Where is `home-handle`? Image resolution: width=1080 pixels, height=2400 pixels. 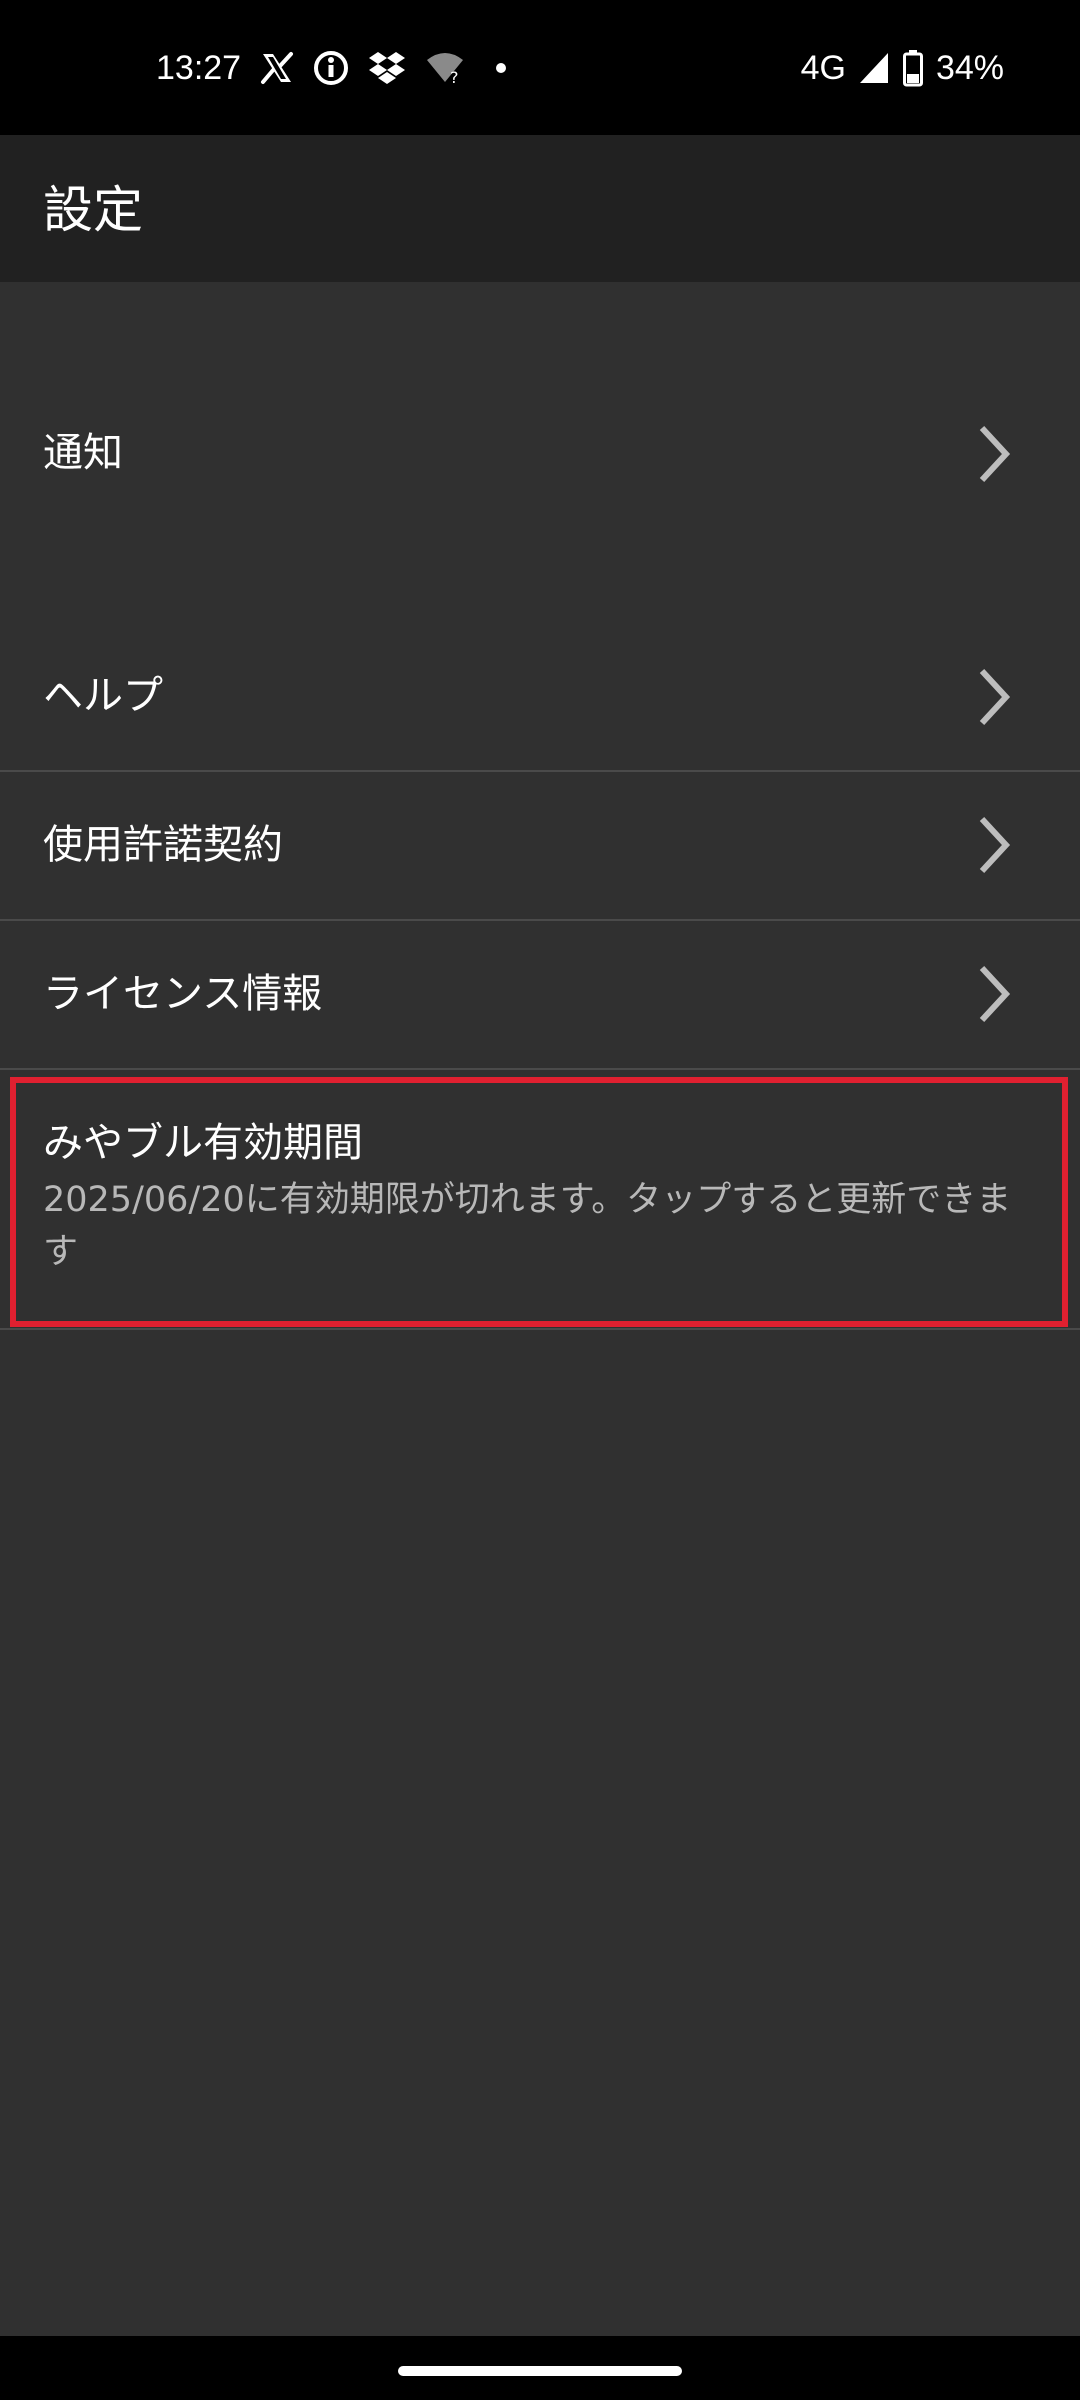
home-handle is located at coordinates (540, 2371).